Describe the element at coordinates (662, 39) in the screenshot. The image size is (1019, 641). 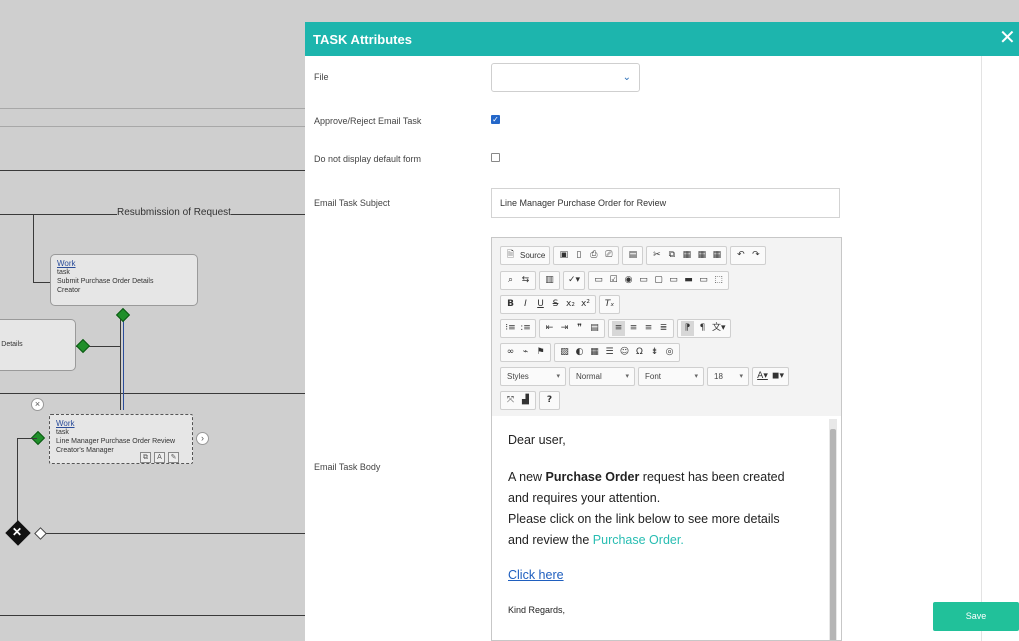
I see `panel-header: TASK Attributes ✕` at that location.